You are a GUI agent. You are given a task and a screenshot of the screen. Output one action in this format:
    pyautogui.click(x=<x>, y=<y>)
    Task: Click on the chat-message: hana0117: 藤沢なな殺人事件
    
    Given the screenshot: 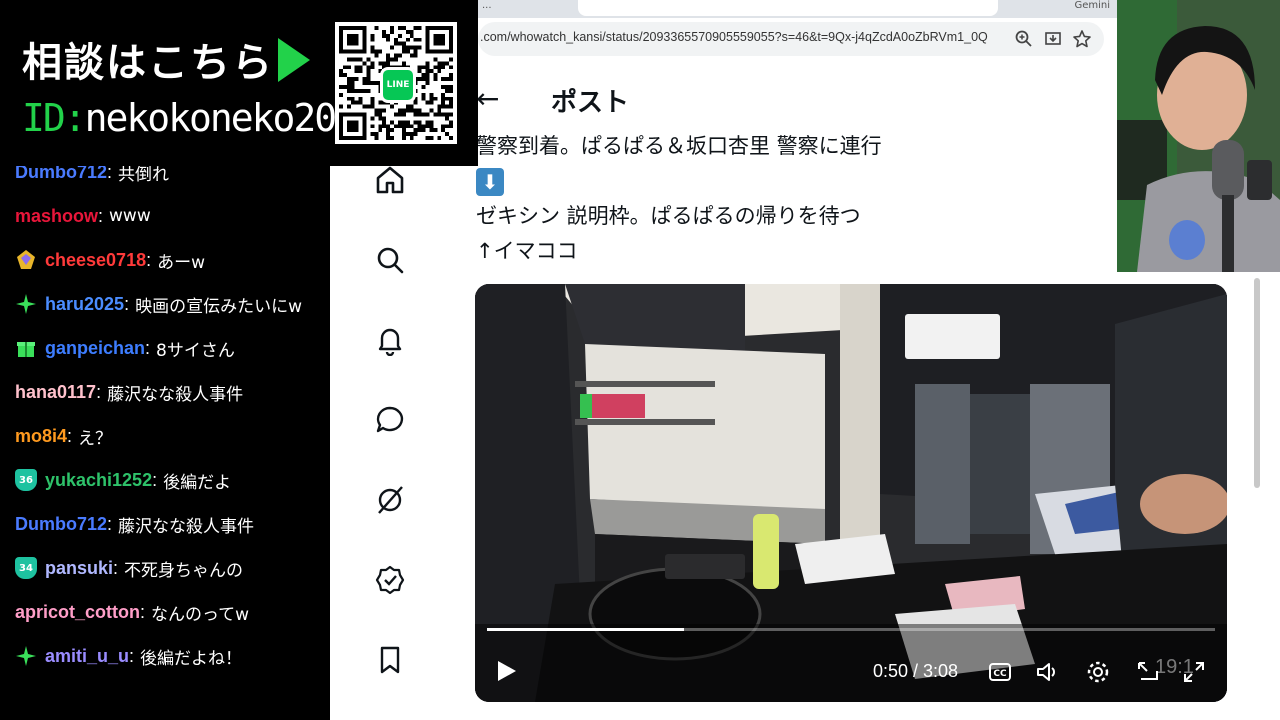 What is the action you would take?
    pyautogui.click(x=165, y=392)
    